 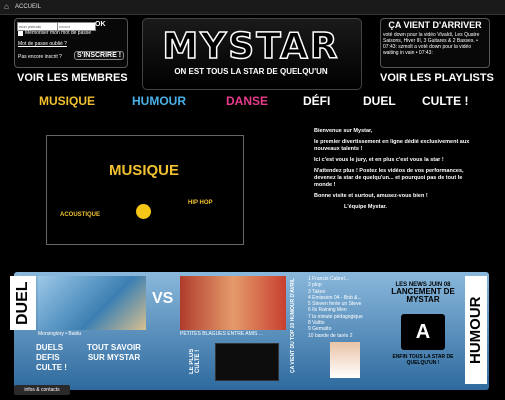 I want to click on top10-label: ÇA VIENT DU TOP 10 HUMOUR D'AVRIL, so click(x=293, y=326).